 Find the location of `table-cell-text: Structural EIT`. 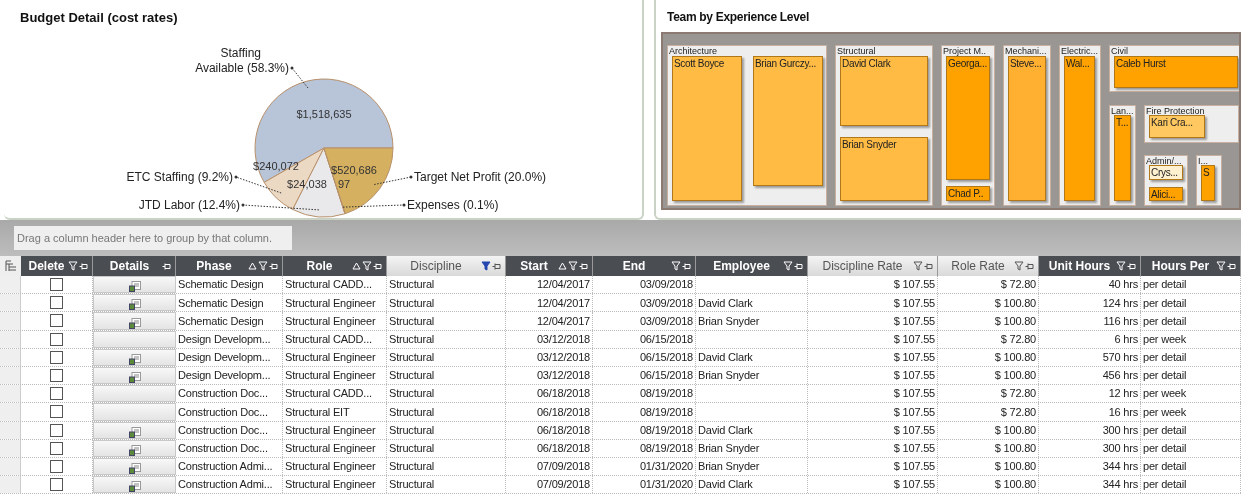

table-cell-text: Structural EIT is located at coordinates (317, 412).